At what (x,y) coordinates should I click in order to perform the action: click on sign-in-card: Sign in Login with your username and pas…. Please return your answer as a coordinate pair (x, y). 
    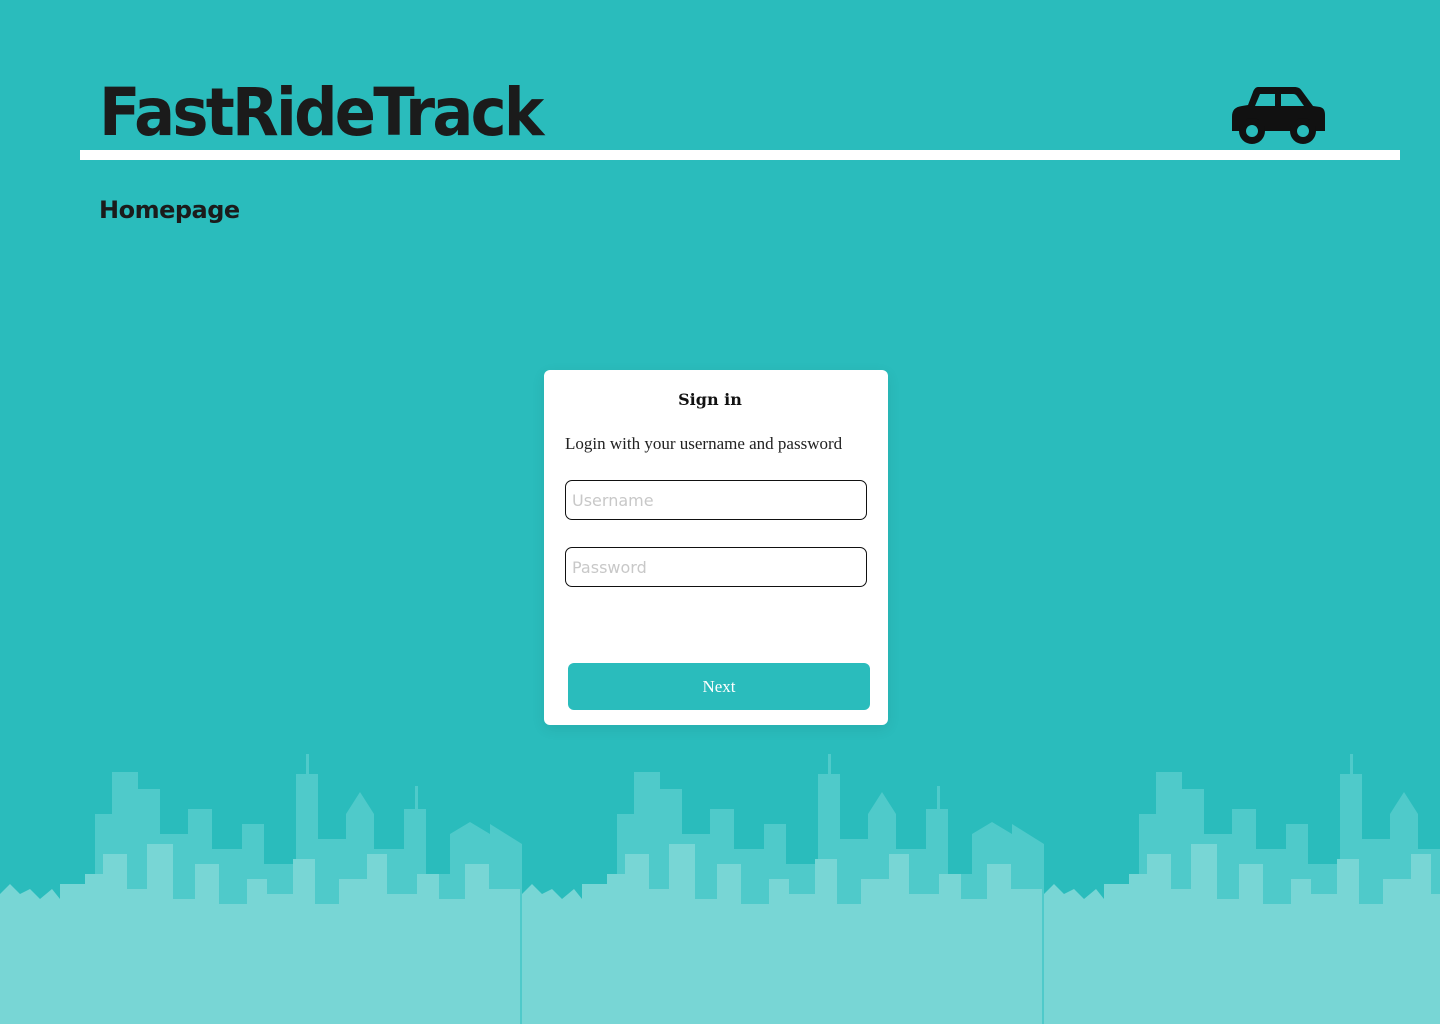
    Looking at the image, I should click on (716, 547).